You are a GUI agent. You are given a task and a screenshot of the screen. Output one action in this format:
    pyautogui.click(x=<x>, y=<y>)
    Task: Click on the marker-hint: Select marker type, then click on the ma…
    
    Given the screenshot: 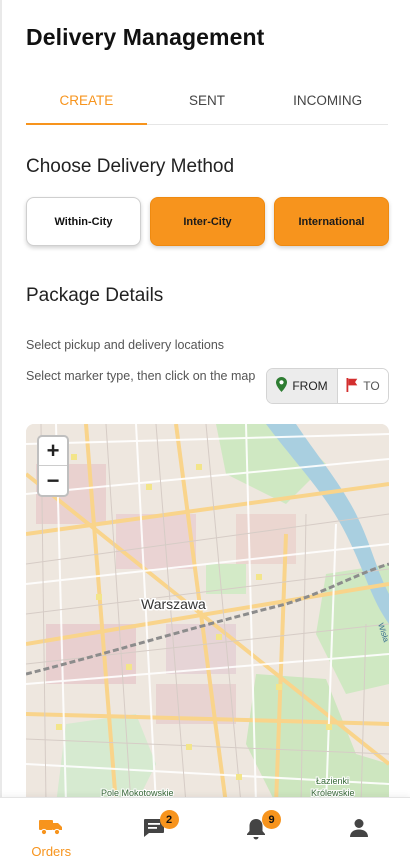 What is the action you would take?
    pyautogui.click(x=141, y=376)
    